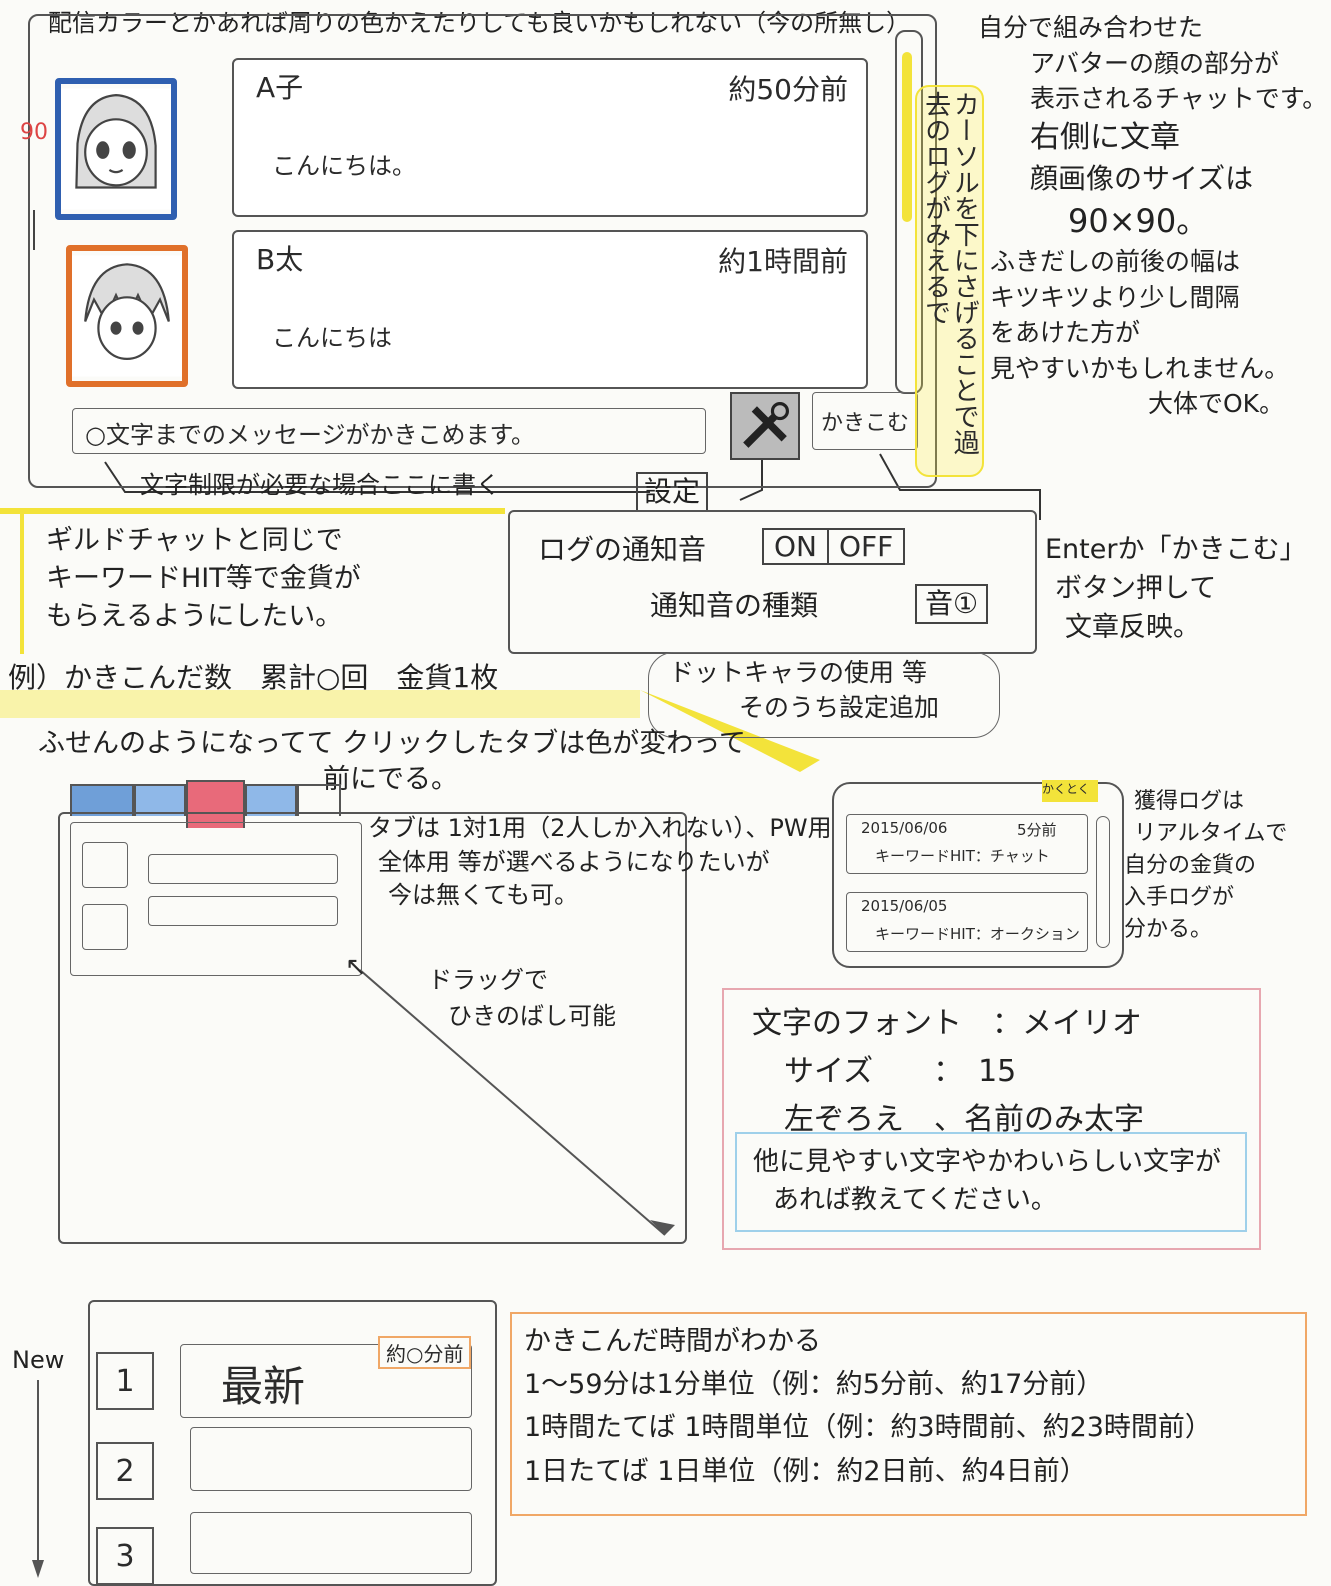 The width and height of the screenshot is (1331, 1586). Describe the element at coordinates (550, 137) in the screenshot. I see `chat-message: A子 約50分前 こんにちは。` at that location.